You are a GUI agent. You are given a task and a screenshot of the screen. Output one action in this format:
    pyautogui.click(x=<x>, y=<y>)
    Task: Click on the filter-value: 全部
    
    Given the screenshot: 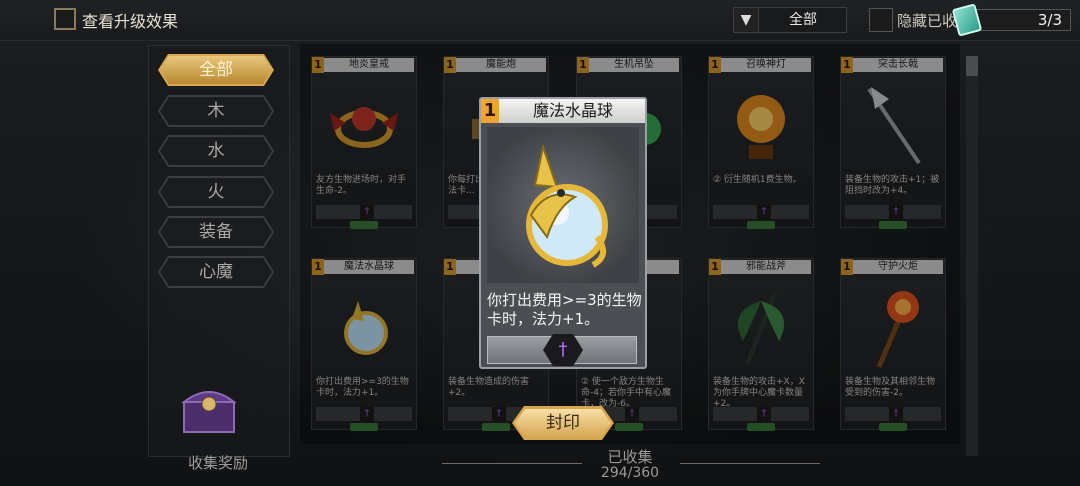 What is the action you would take?
    pyautogui.click(x=803, y=20)
    